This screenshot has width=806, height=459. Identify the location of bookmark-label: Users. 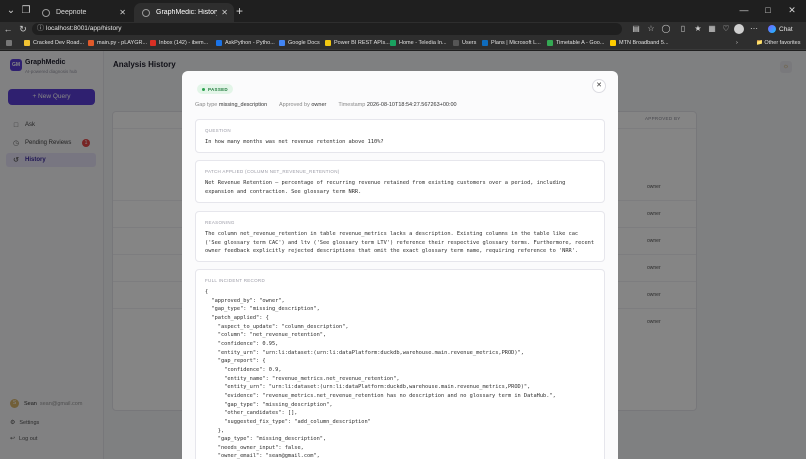
(469, 43).